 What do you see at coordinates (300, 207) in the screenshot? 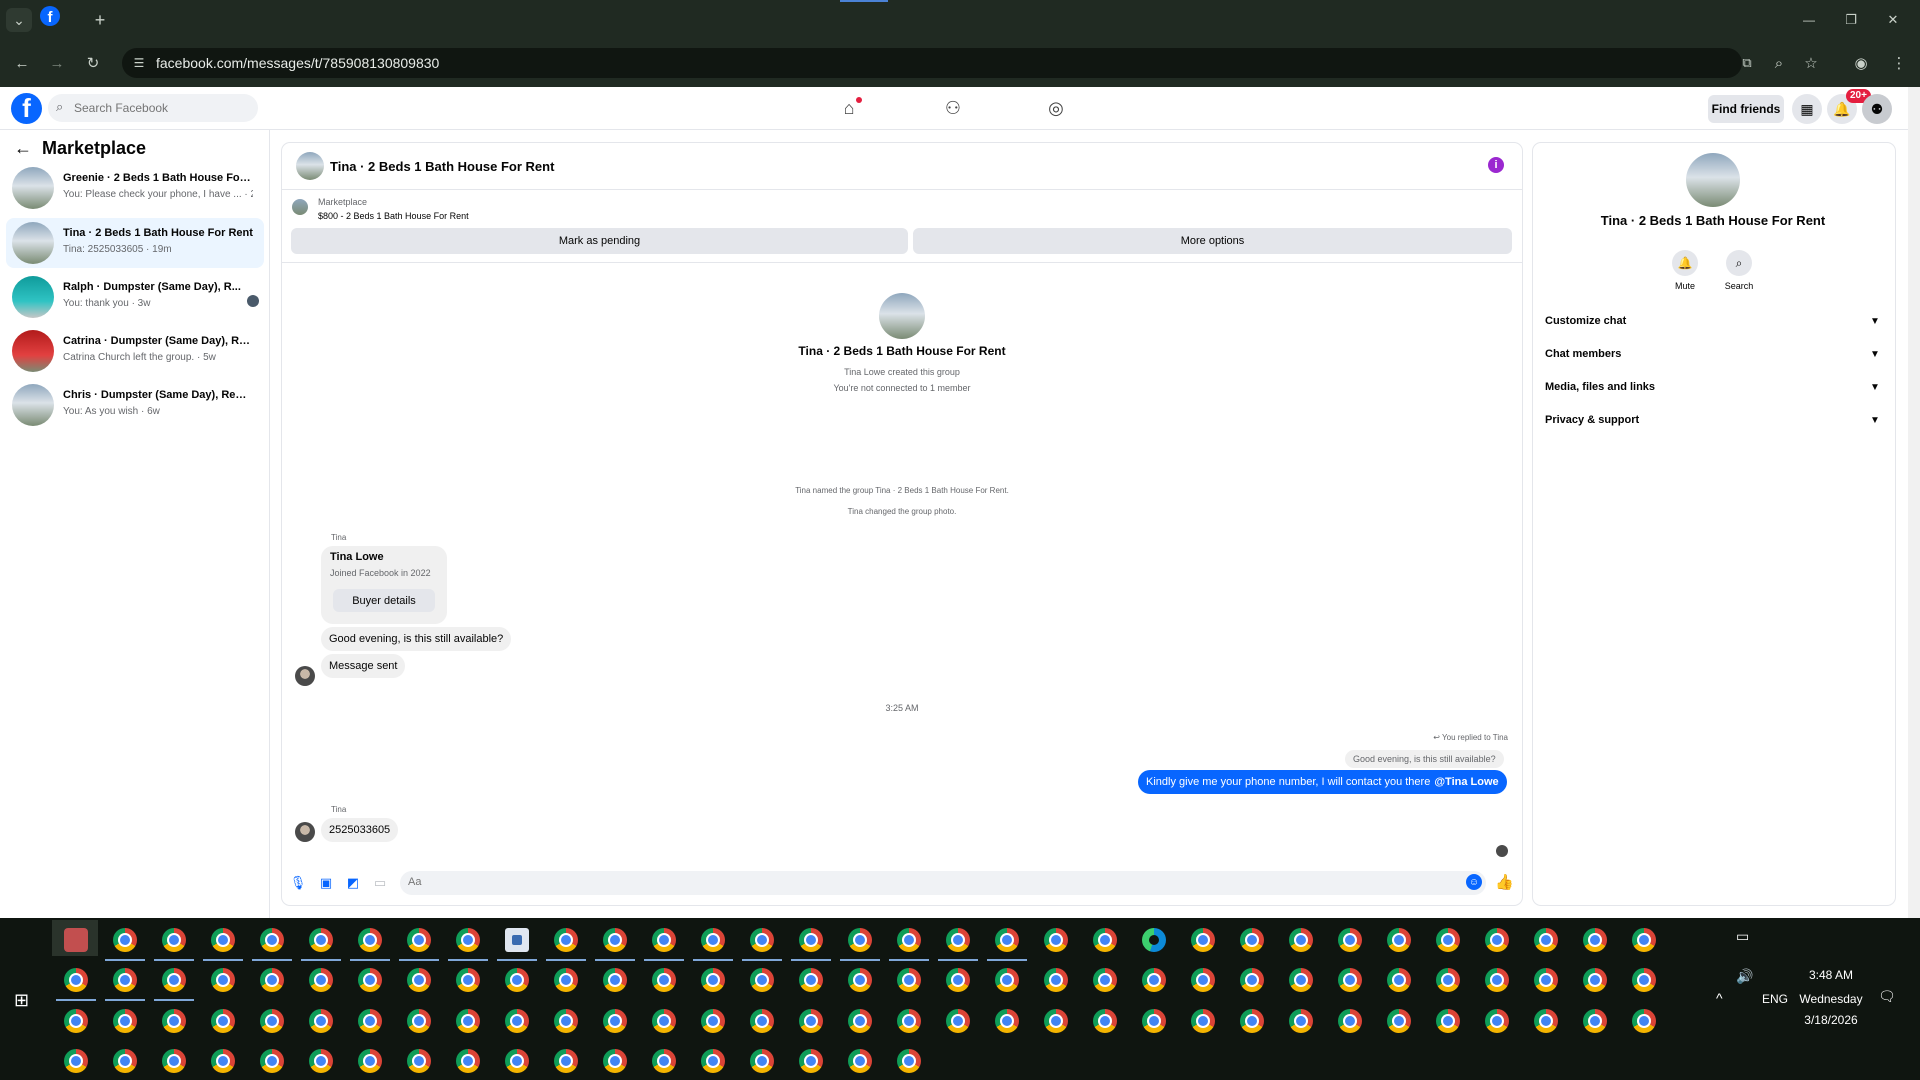
I see `listing-thumbnail` at bounding box center [300, 207].